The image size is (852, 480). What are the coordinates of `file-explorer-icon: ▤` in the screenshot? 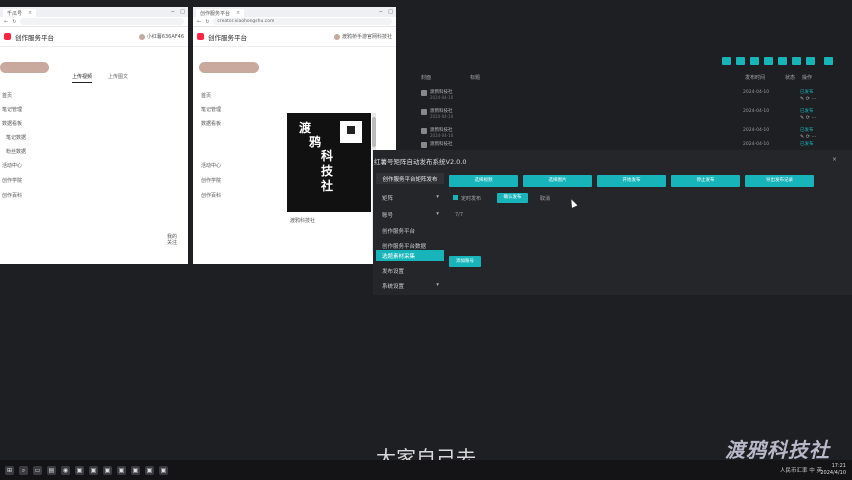 It's located at (51, 470).